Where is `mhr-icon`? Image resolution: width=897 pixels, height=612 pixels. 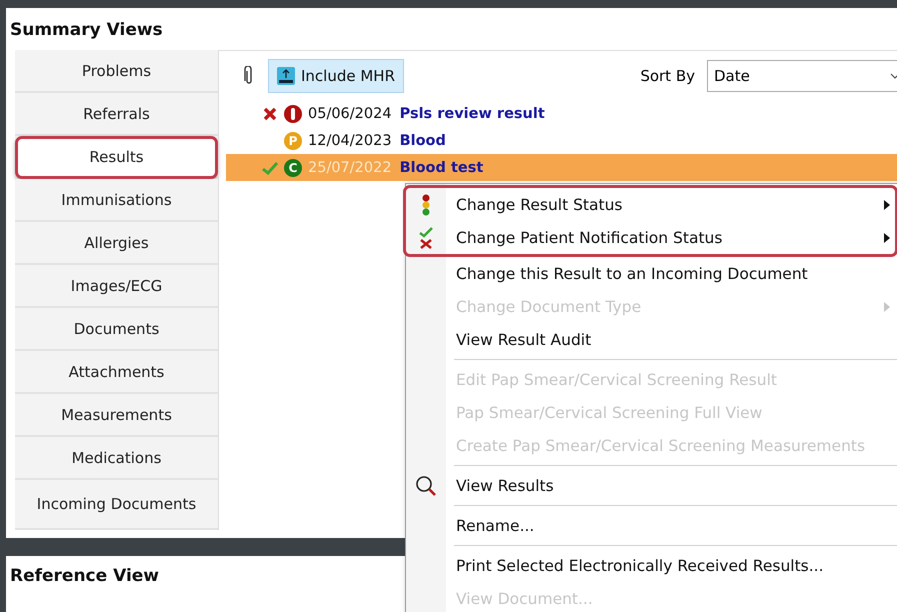 mhr-icon is located at coordinates (286, 76).